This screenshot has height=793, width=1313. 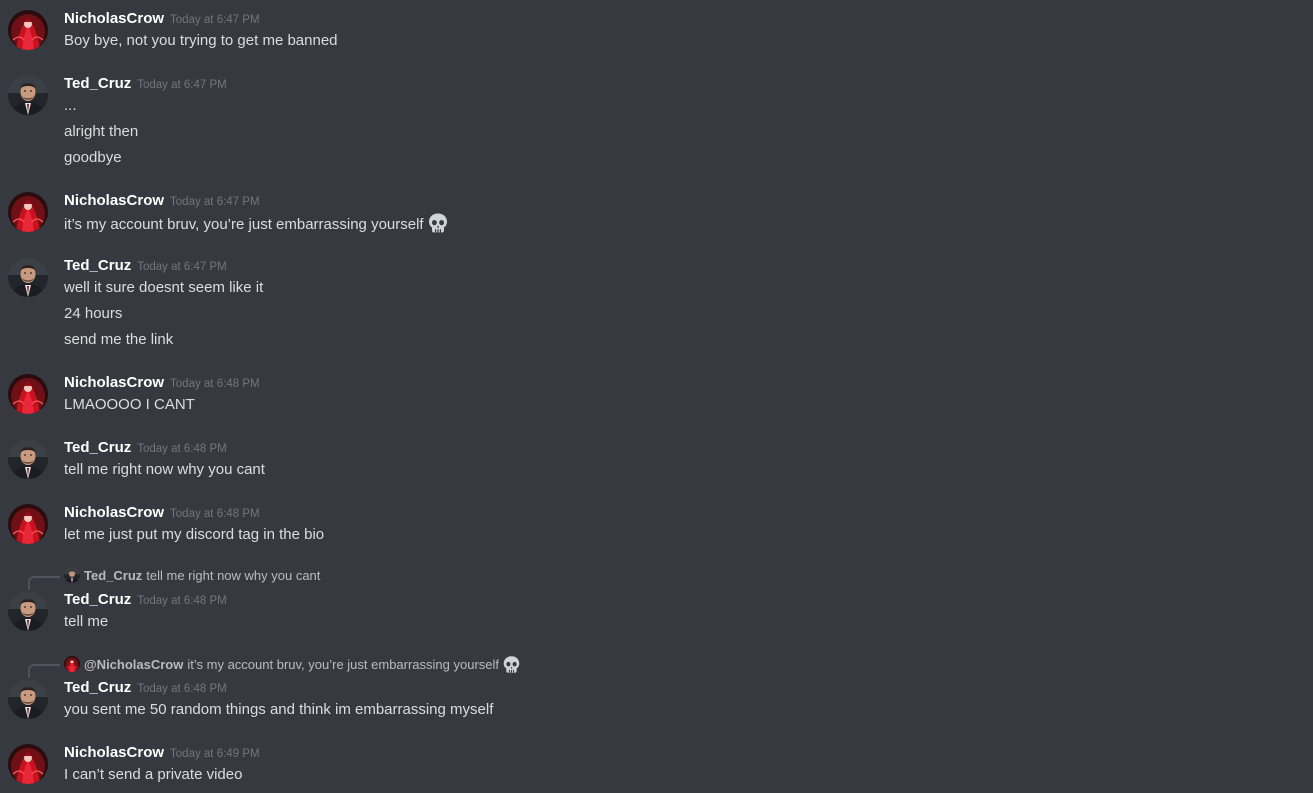 What do you see at coordinates (101, 131) in the screenshot?
I see `message-text: alright then` at bounding box center [101, 131].